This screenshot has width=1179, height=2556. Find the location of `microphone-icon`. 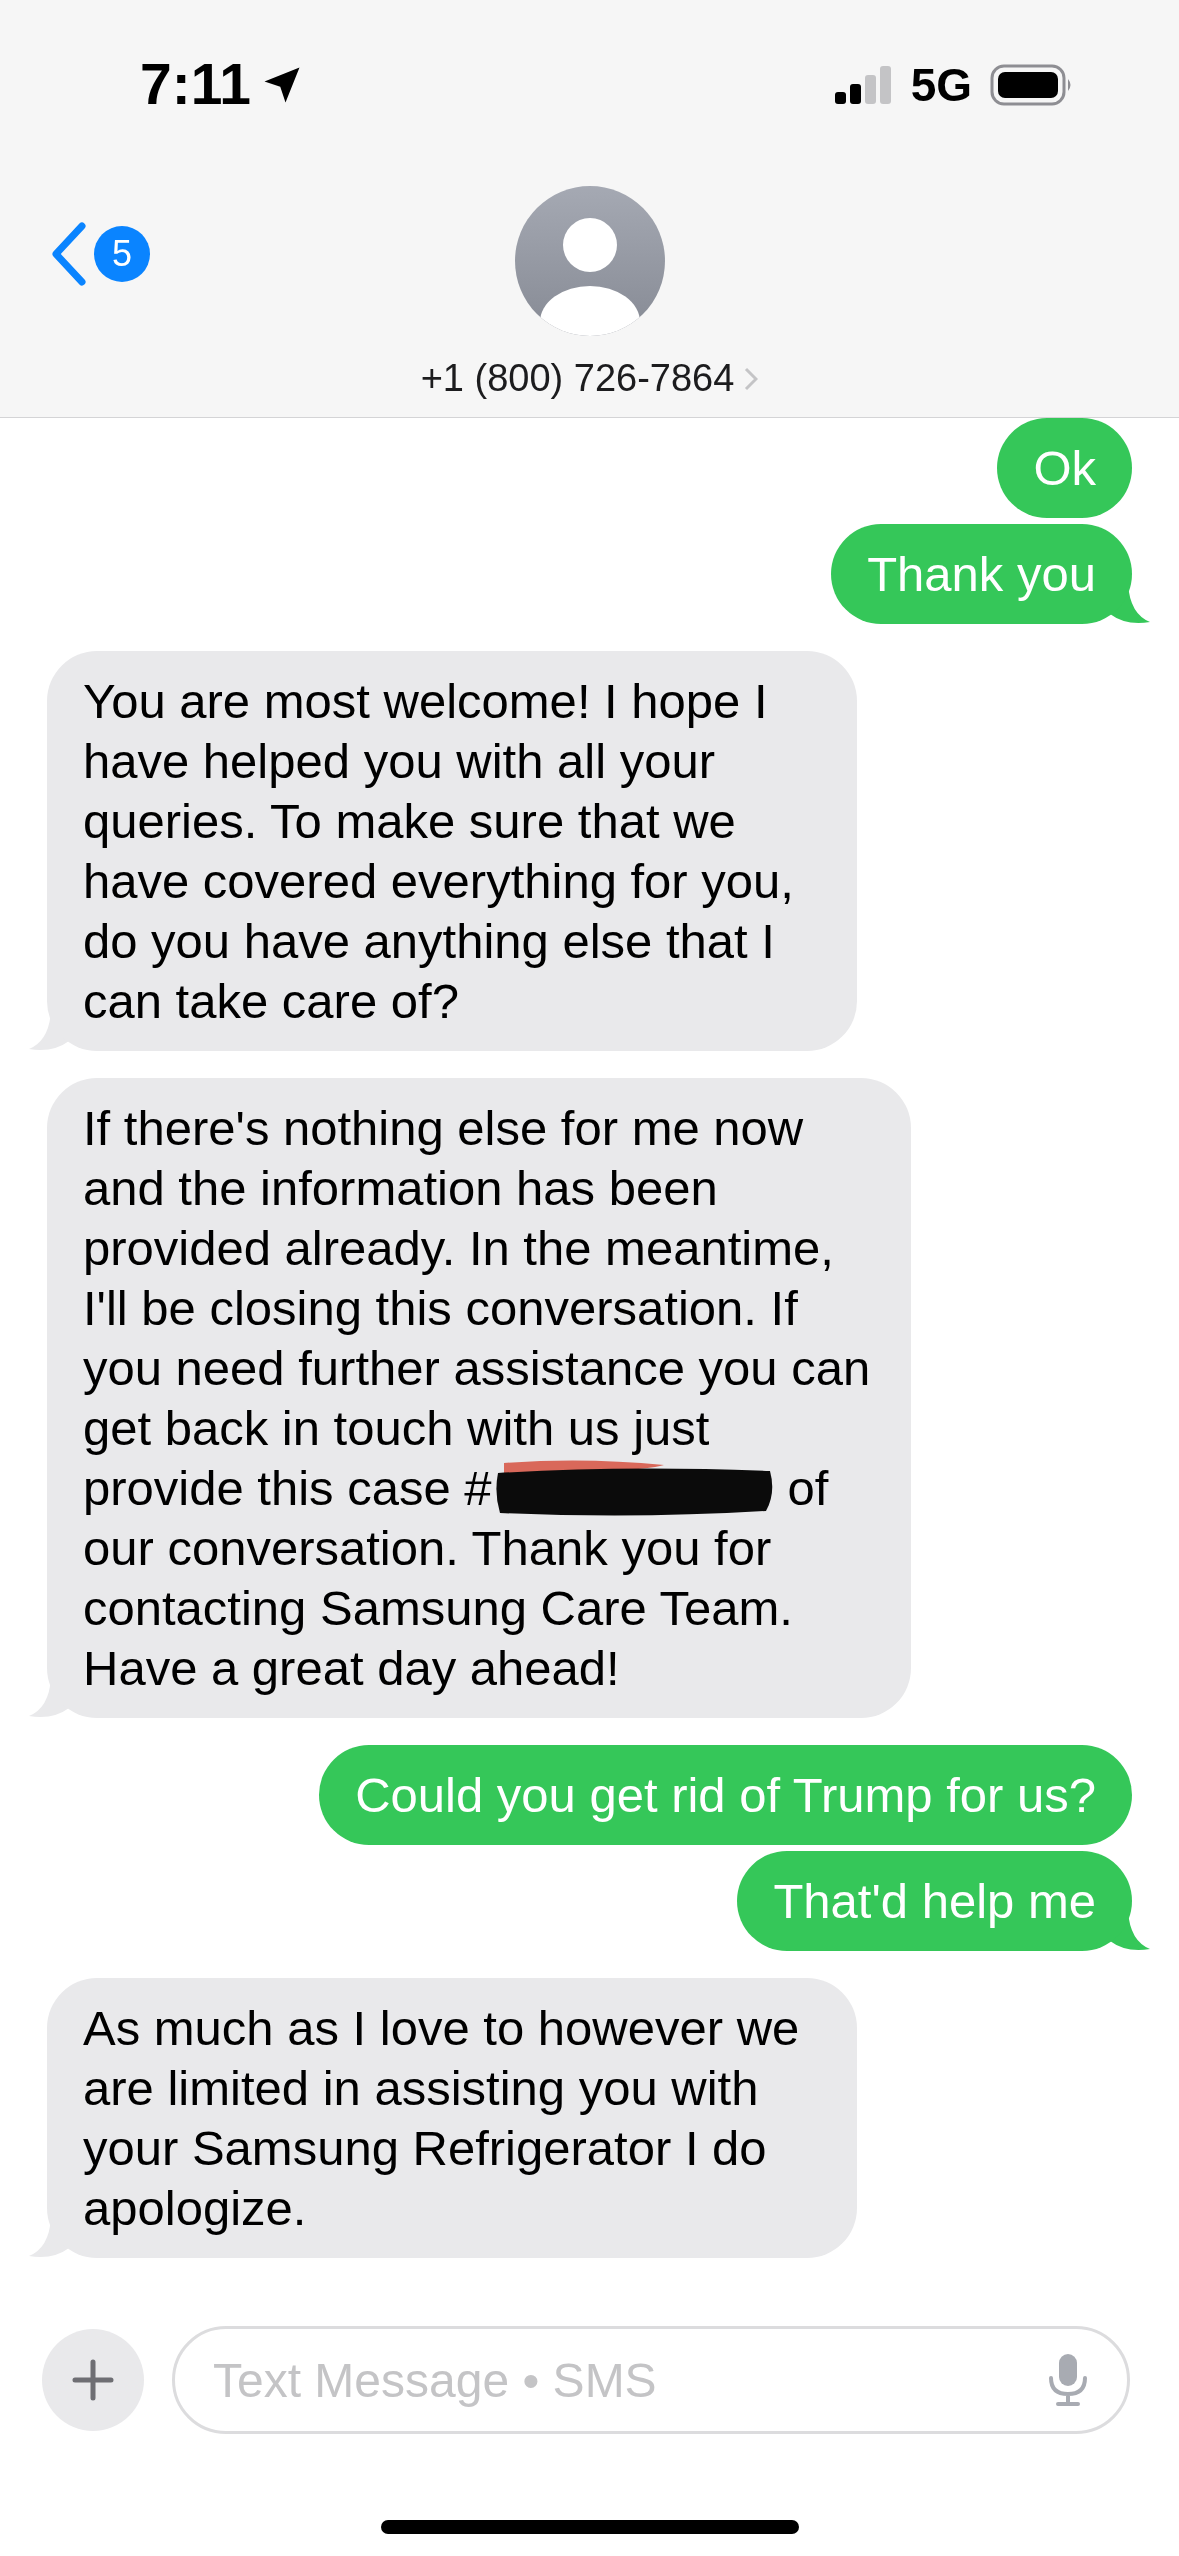

microphone-icon is located at coordinates (1068, 2380).